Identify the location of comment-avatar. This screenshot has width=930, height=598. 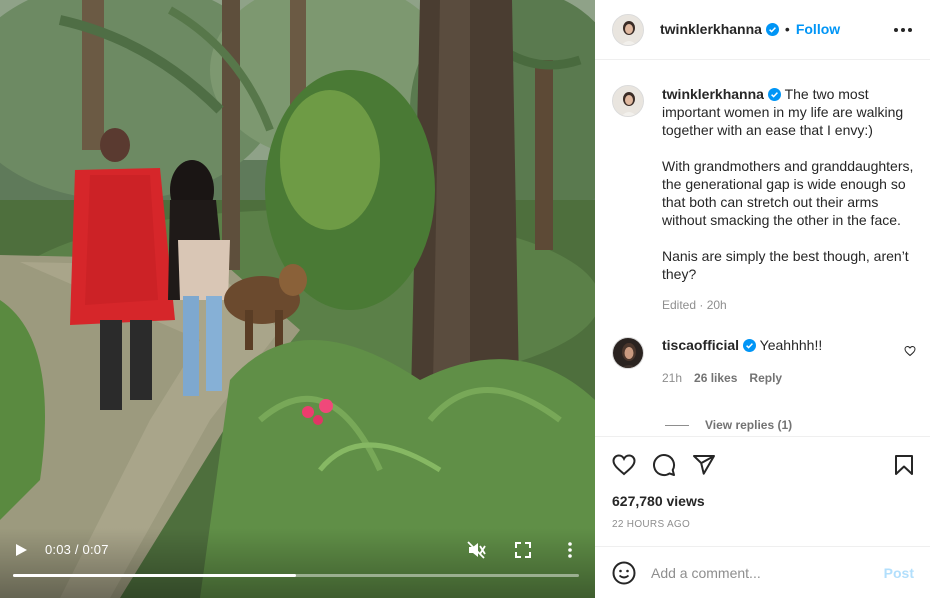
(628, 353).